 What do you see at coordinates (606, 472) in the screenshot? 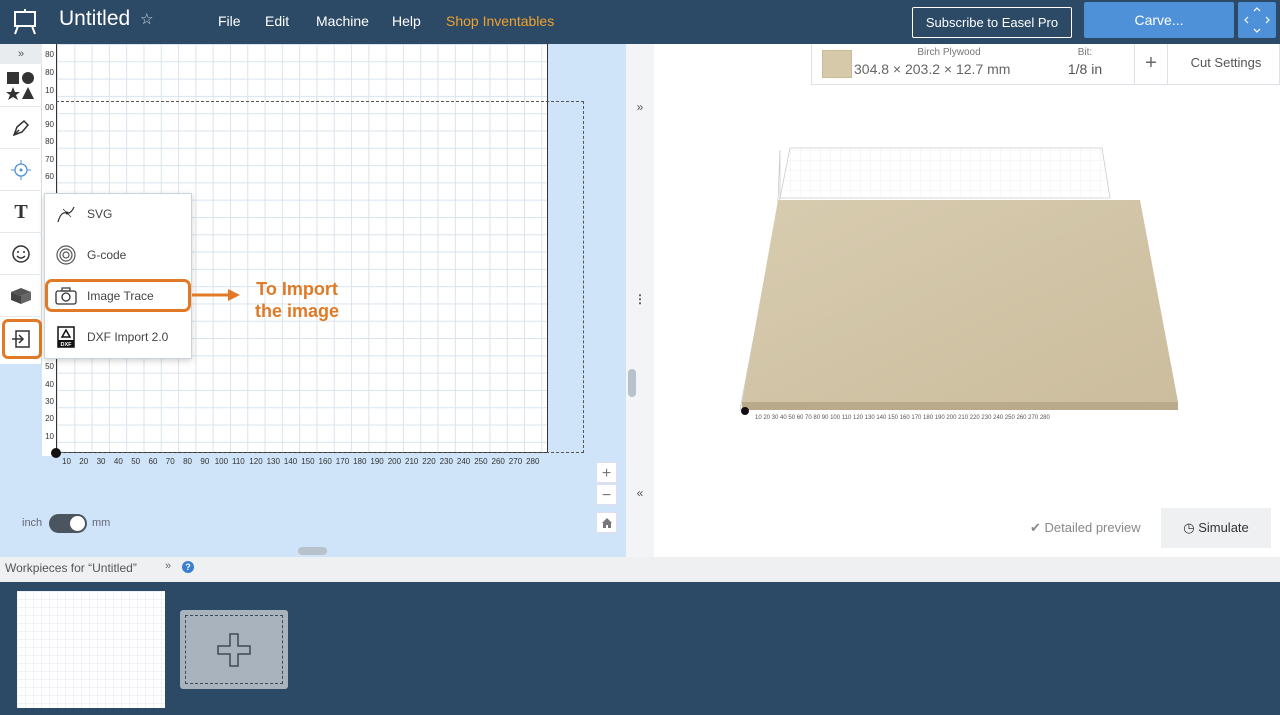
I see `zoom-in-button: +` at bounding box center [606, 472].